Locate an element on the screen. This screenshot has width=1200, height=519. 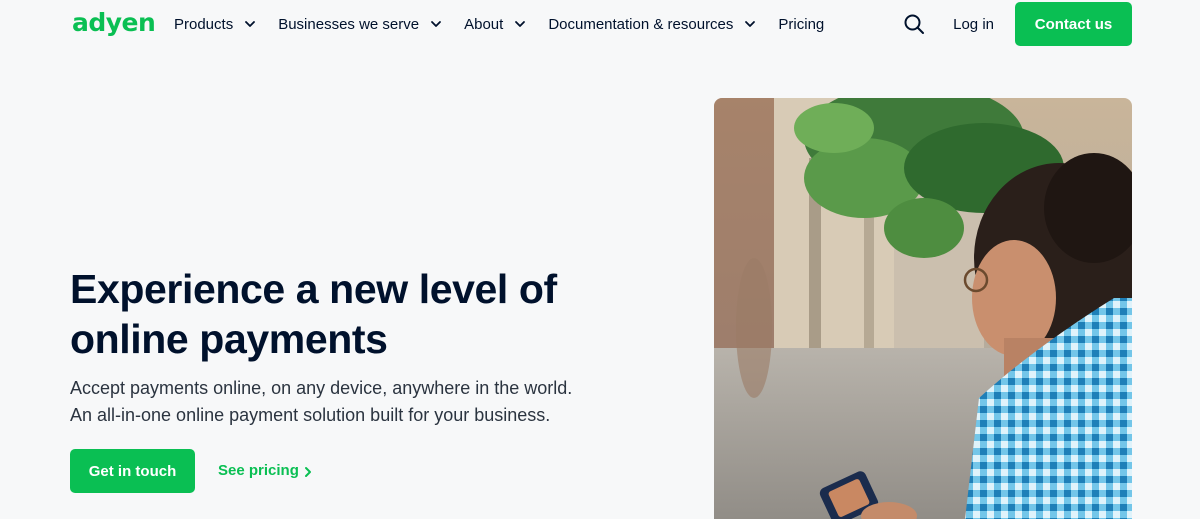
nav-actions: Log in Contact us is located at coordinates (1017, 24).